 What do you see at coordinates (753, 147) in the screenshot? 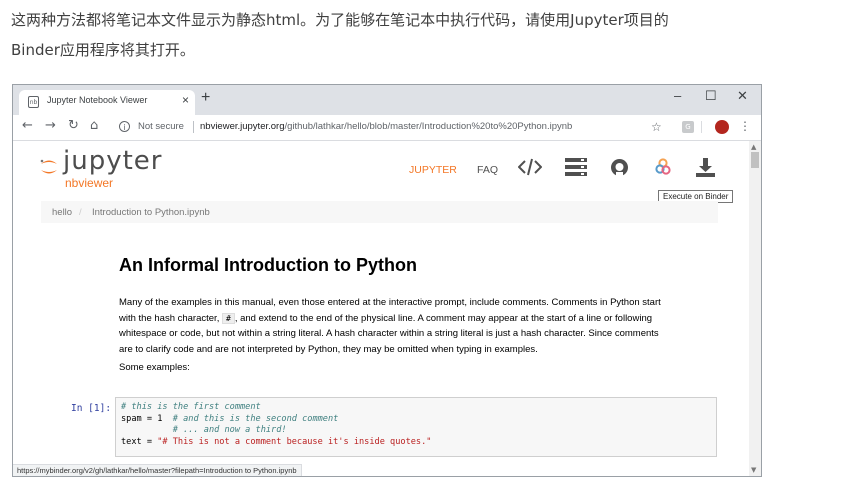
I see `scroll-up-icon: ▲` at bounding box center [753, 147].